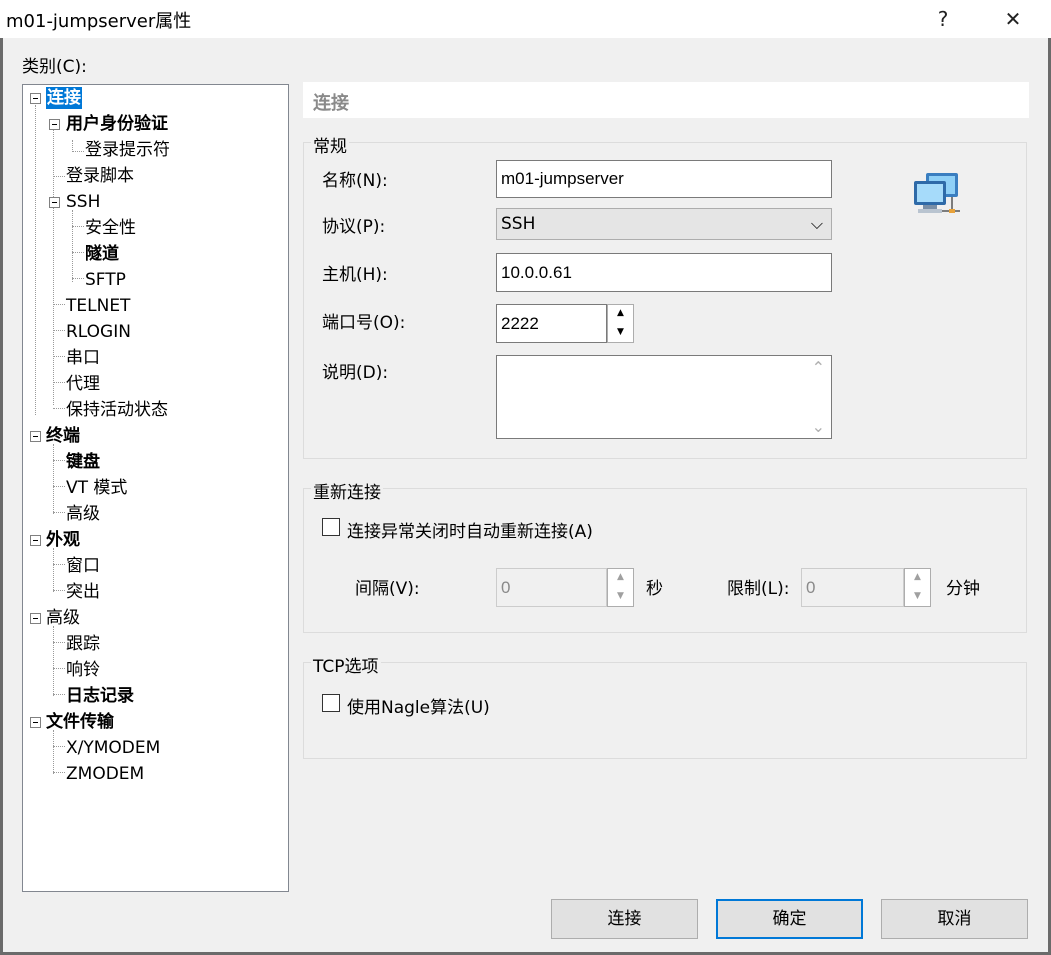  What do you see at coordinates (664, 224) in the screenshot?
I see `protocol-select: SSH ⌵` at bounding box center [664, 224].